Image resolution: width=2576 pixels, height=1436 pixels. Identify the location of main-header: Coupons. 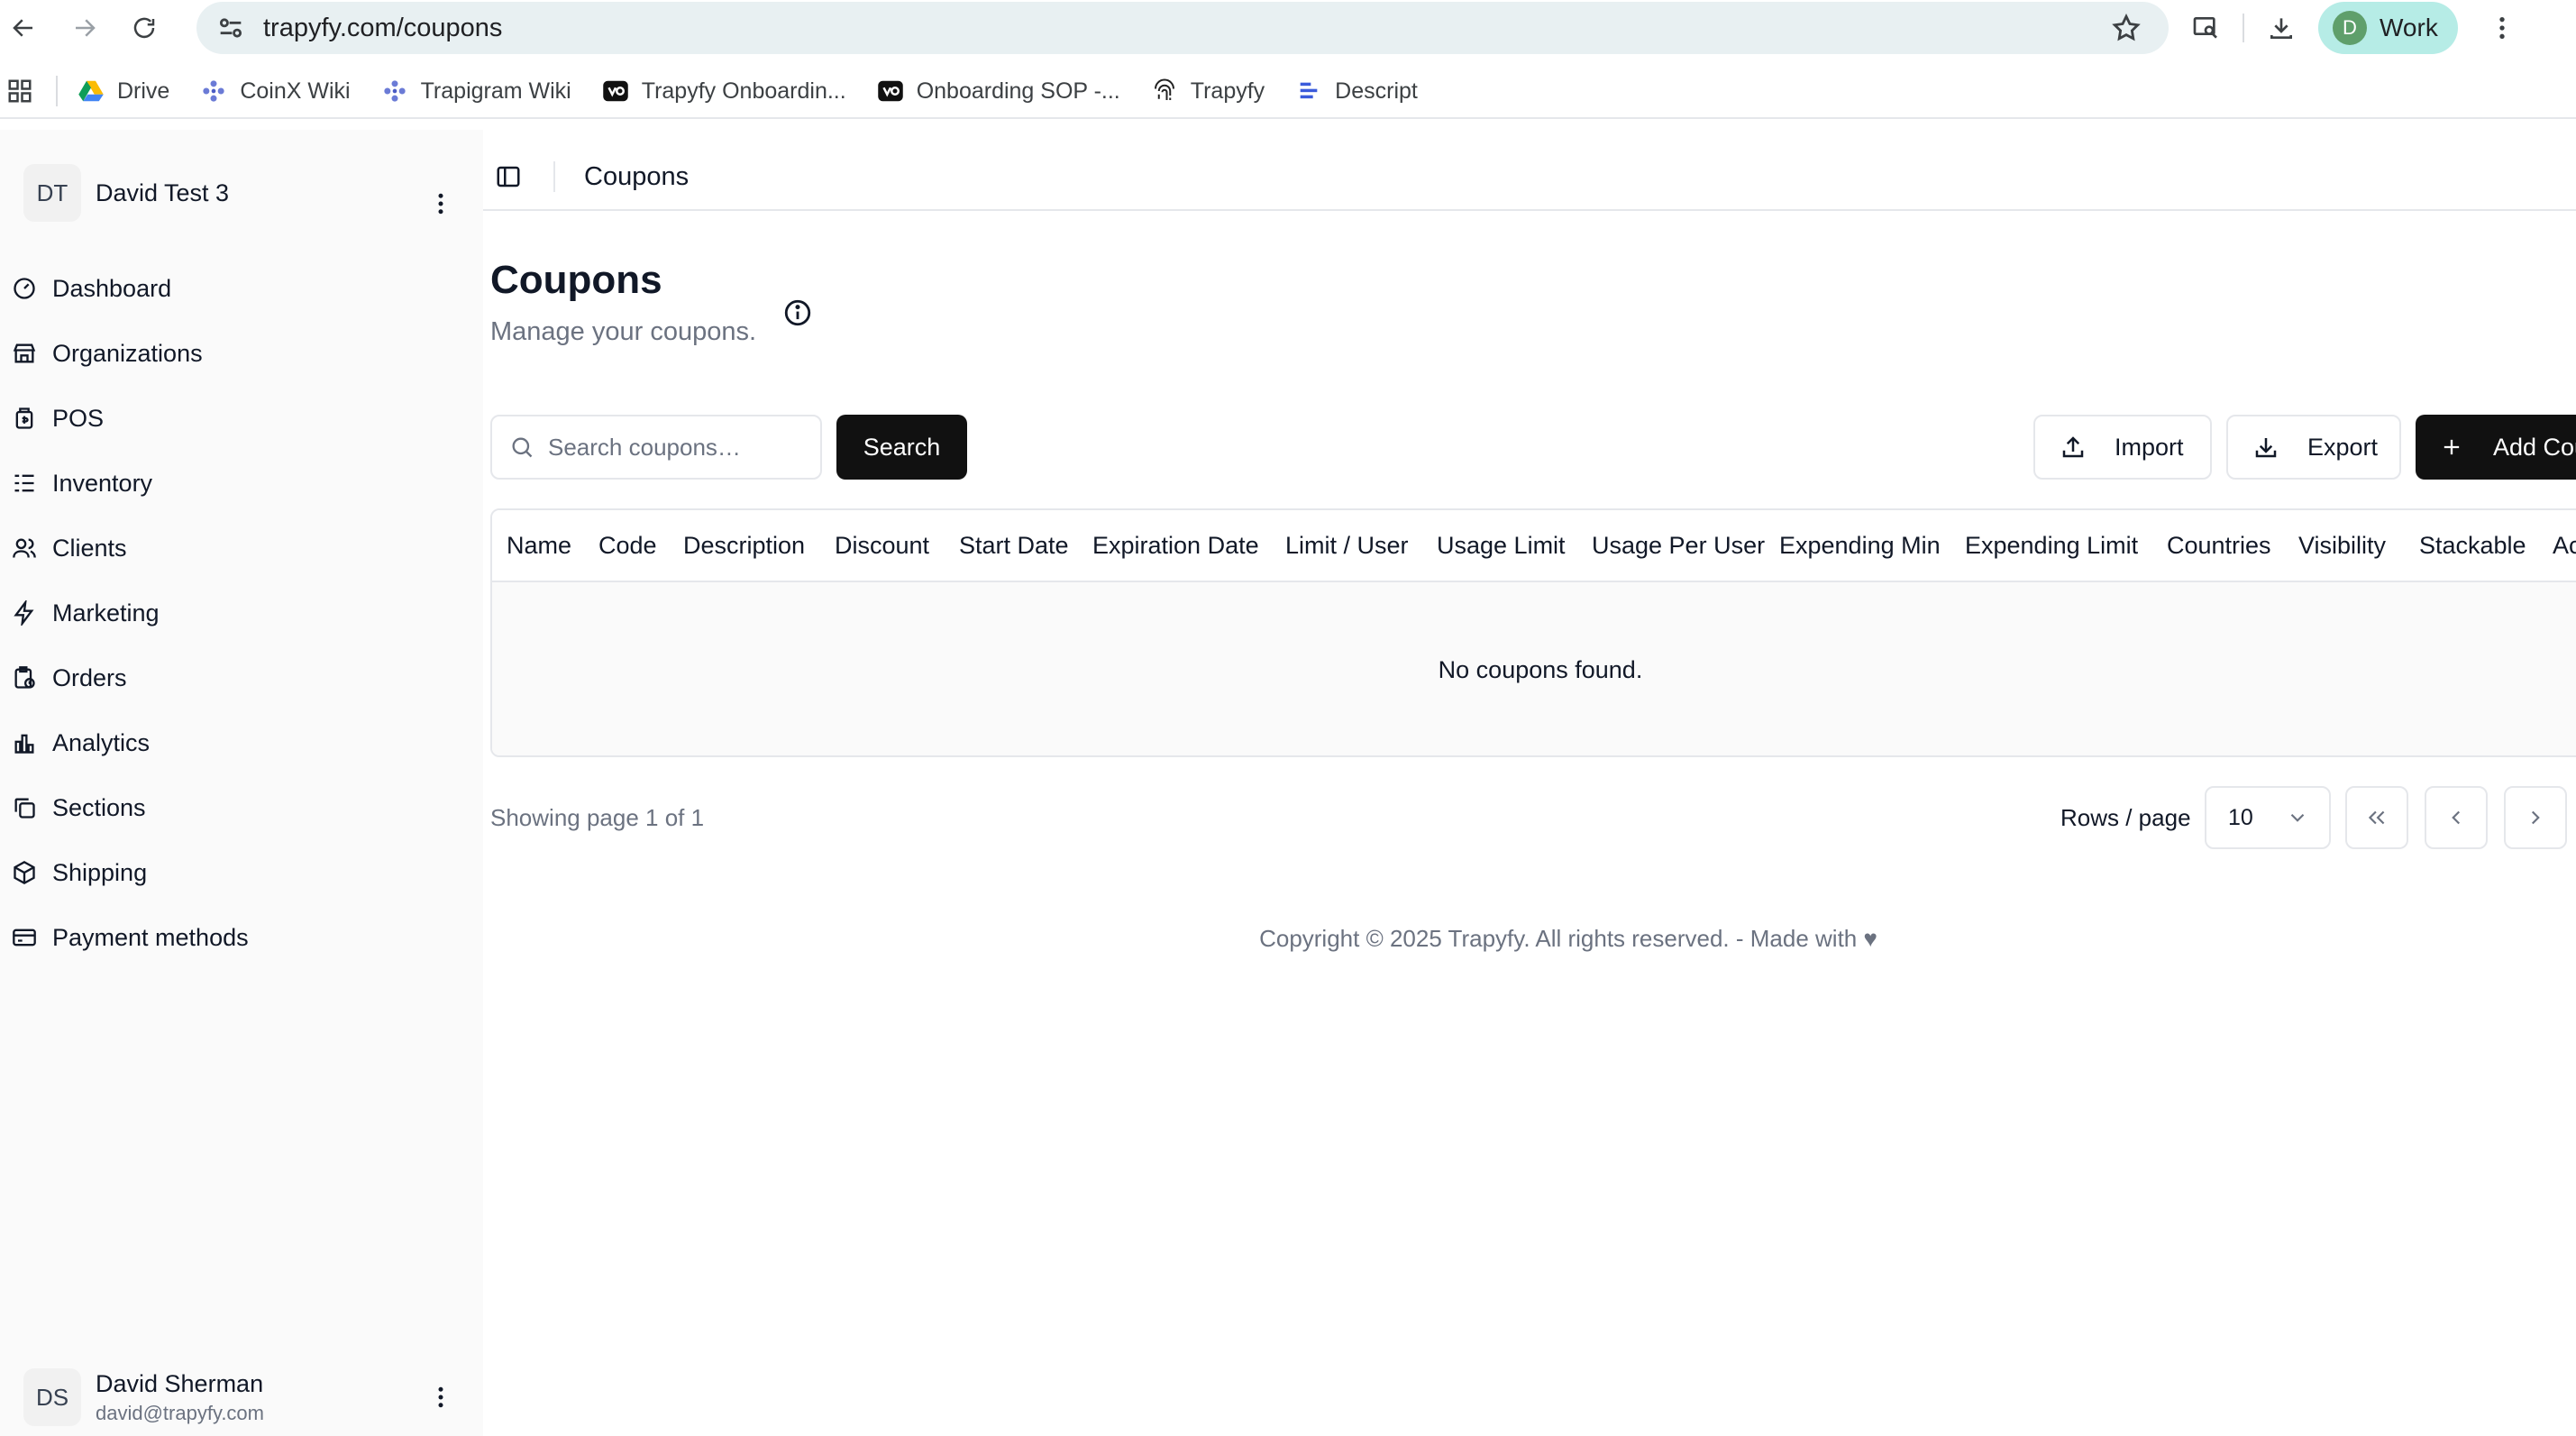
(1529, 177).